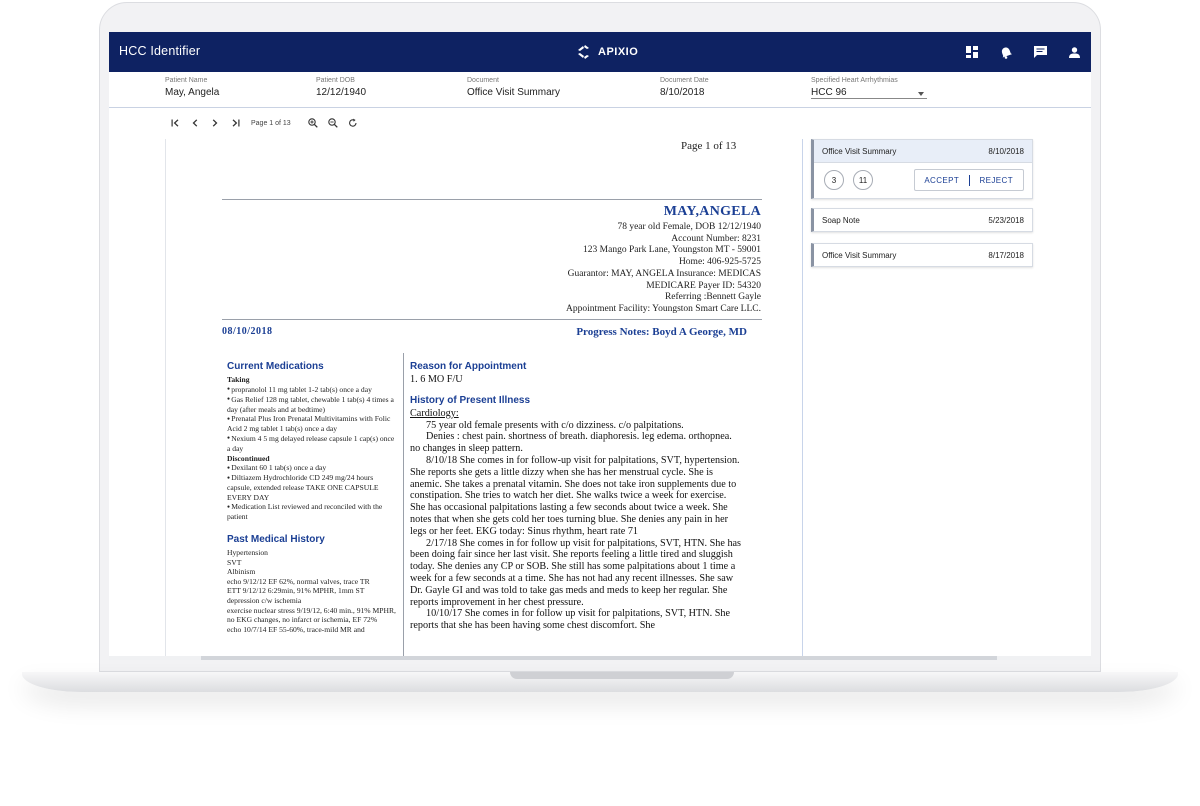  I want to click on rotate-icon, so click(352, 122).